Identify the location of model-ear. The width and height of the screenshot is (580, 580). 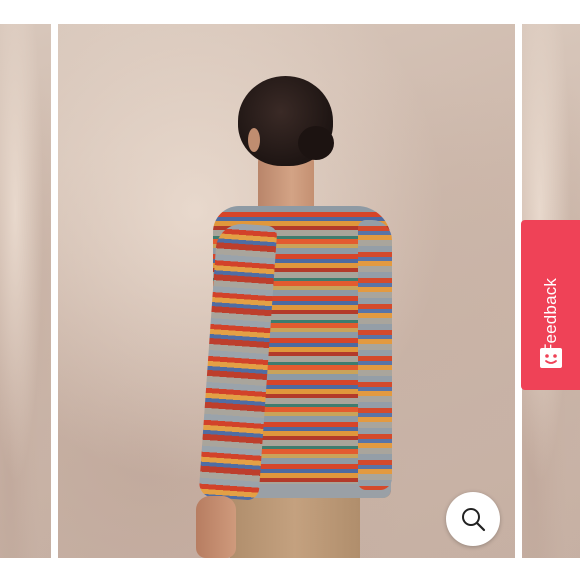
(254, 140).